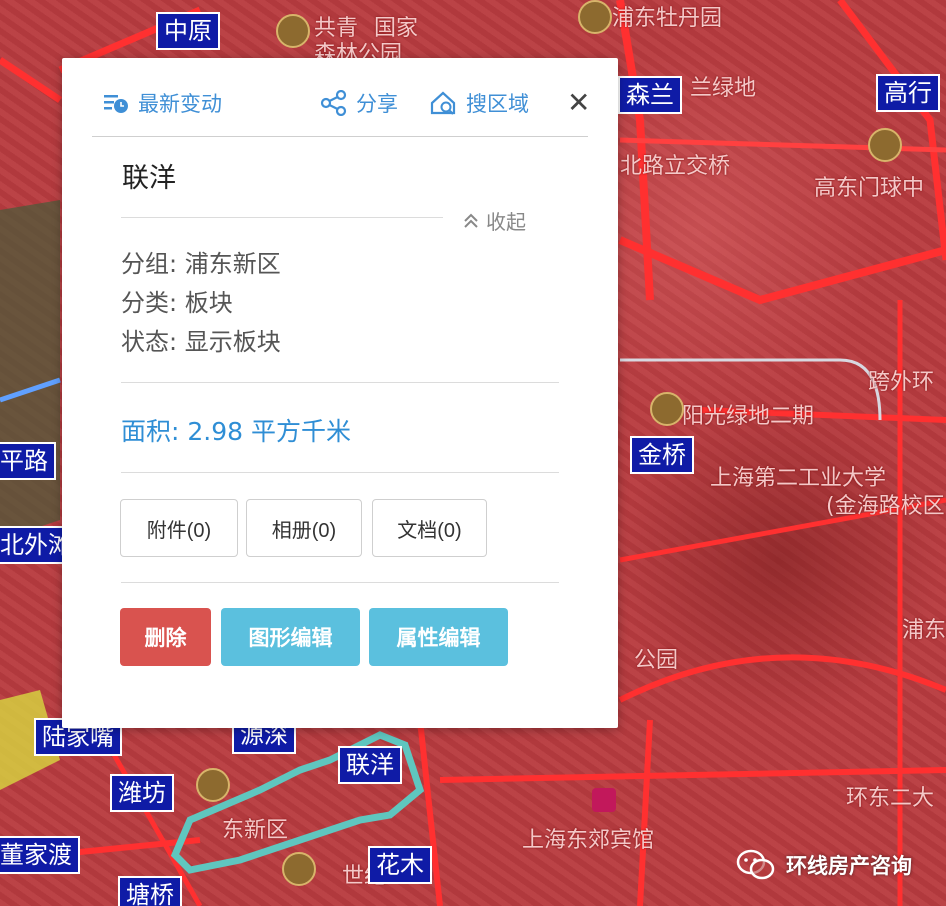  I want to click on watermark-text: 环线房产咨询, so click(849, 866).